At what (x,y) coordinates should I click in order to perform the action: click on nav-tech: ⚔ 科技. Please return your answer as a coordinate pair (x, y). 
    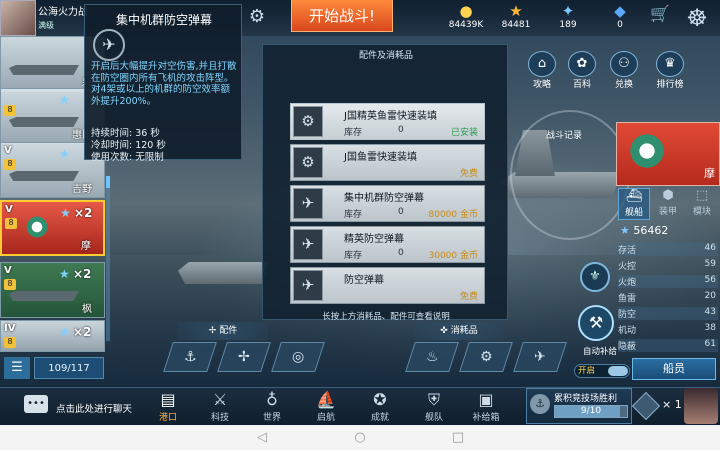
    Looking at the image, I should click on (220, 406).